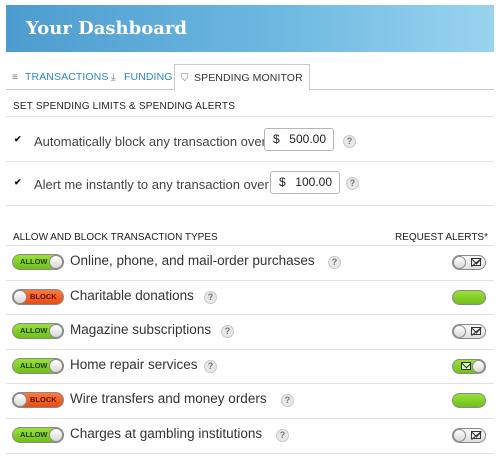 The width and height of the screenshot is (500, 461). What do you see at coordinates (134, 364) in the screenshot?
I see `transaction-type-label: Home repair services` at bounding box center [134, 364].